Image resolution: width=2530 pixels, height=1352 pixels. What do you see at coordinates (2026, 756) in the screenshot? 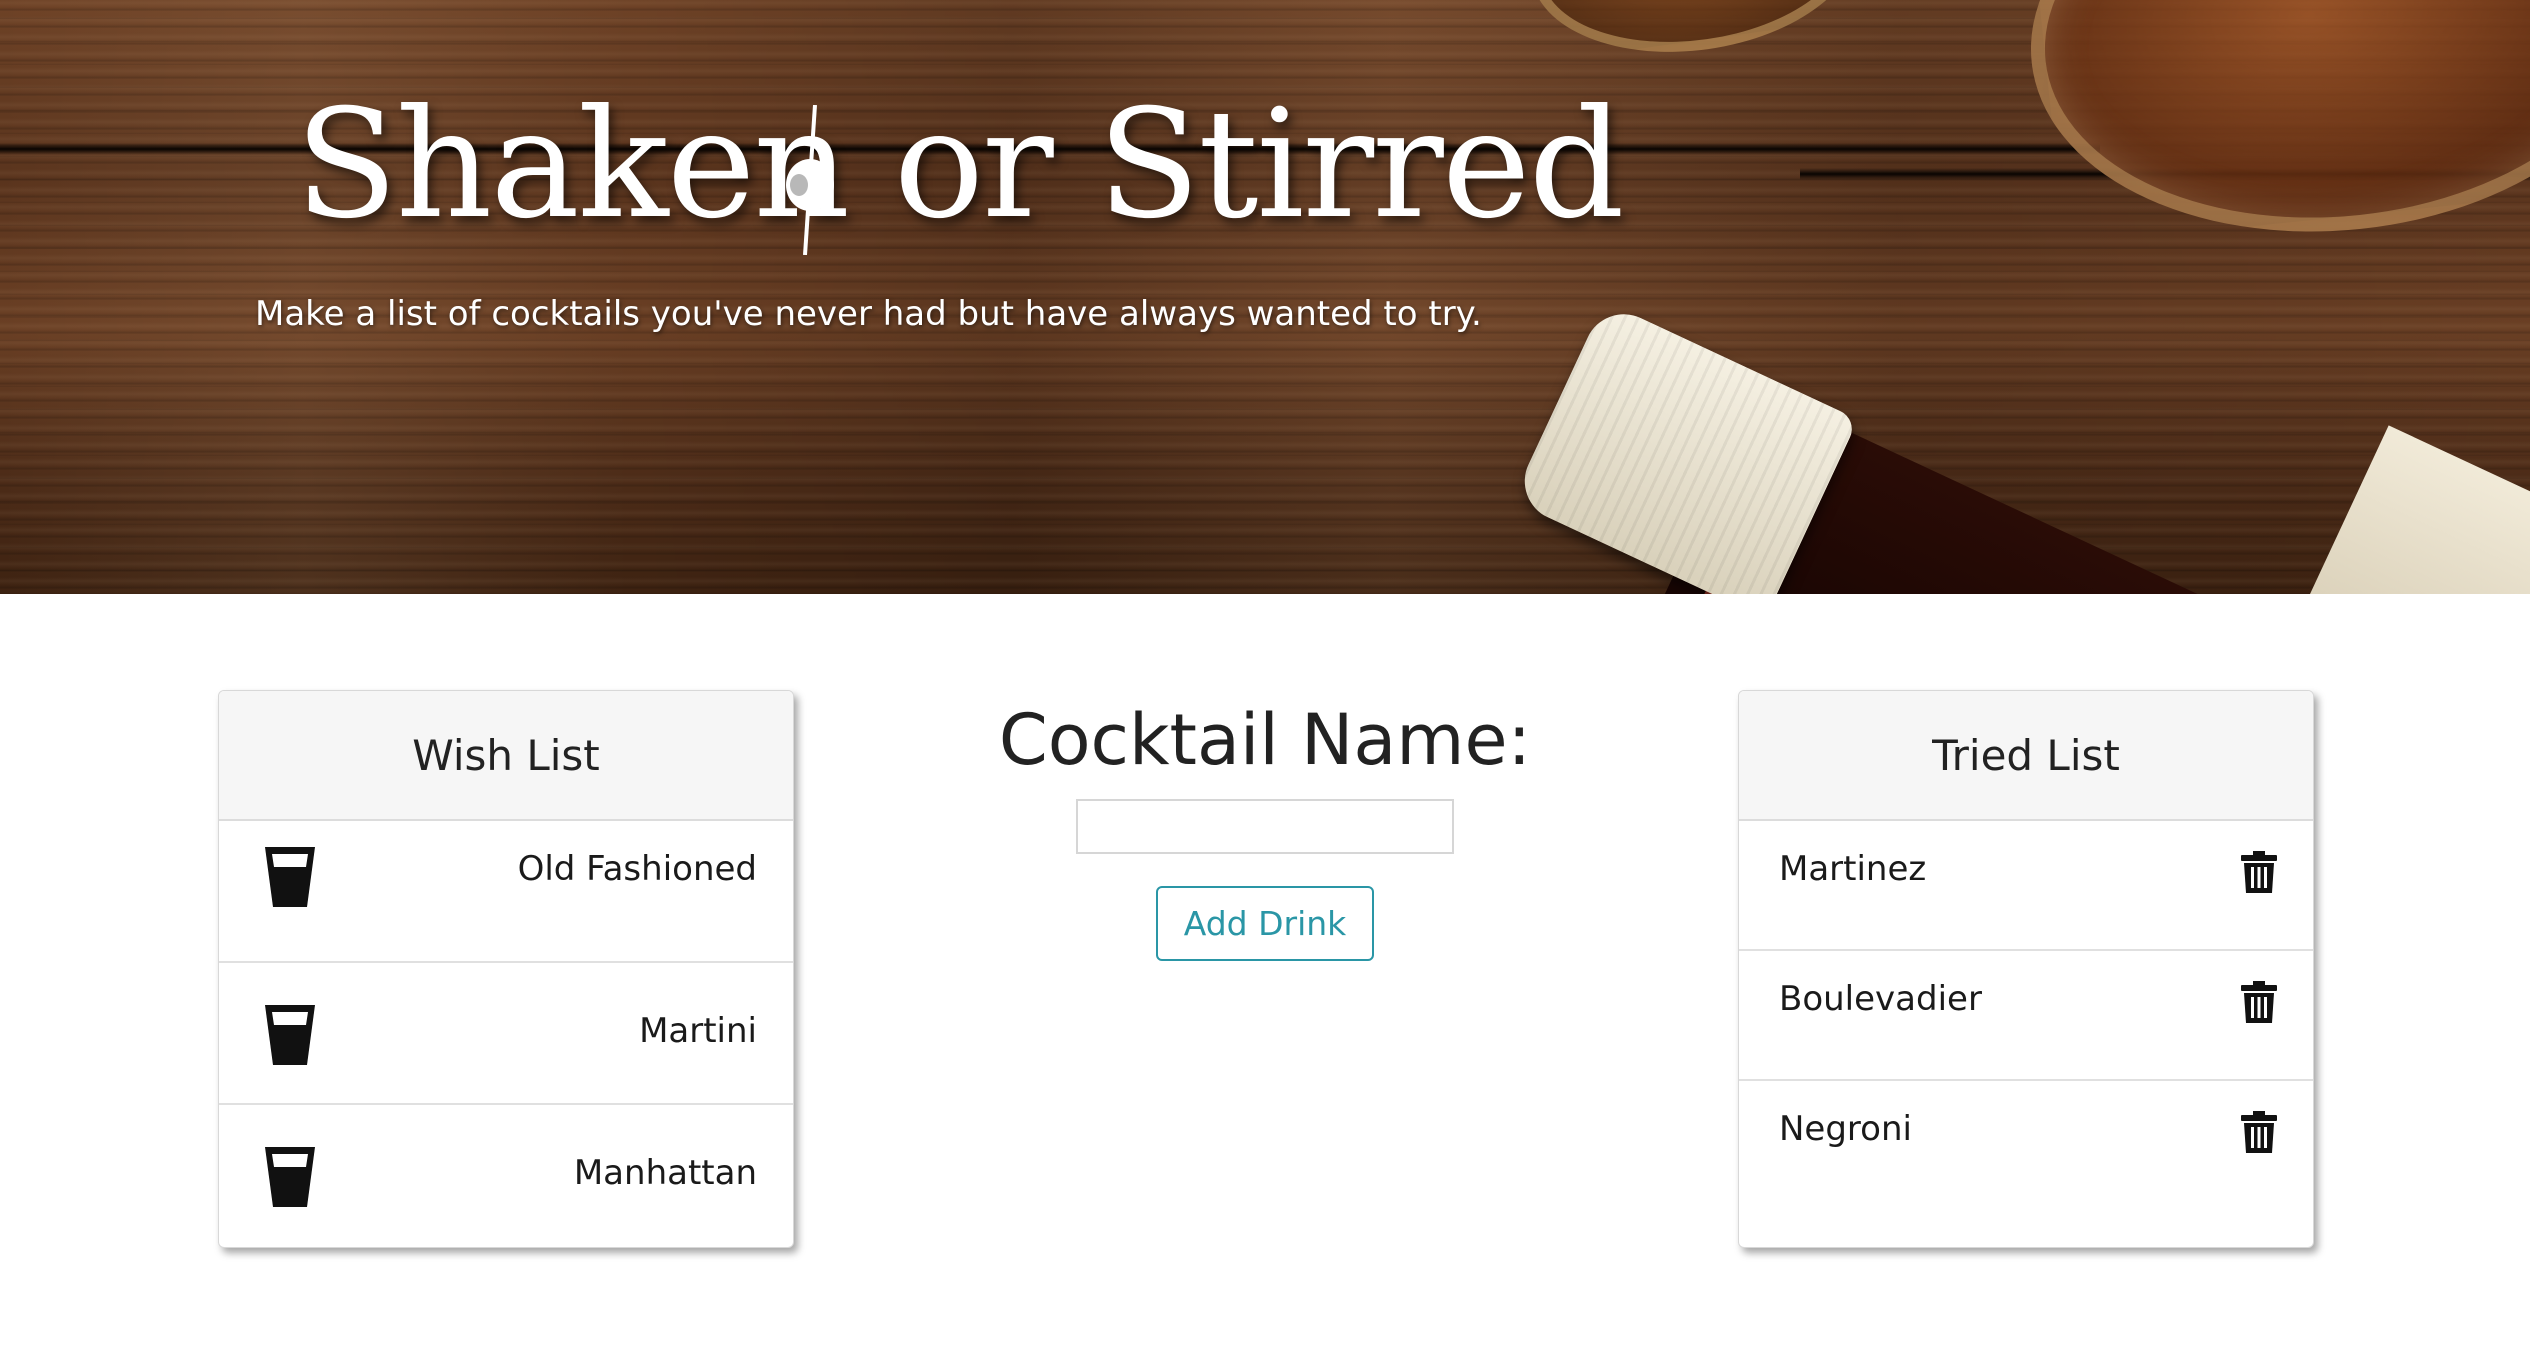
I see `tried-list-heading: Tried List` at bounding box center [2026, 756].